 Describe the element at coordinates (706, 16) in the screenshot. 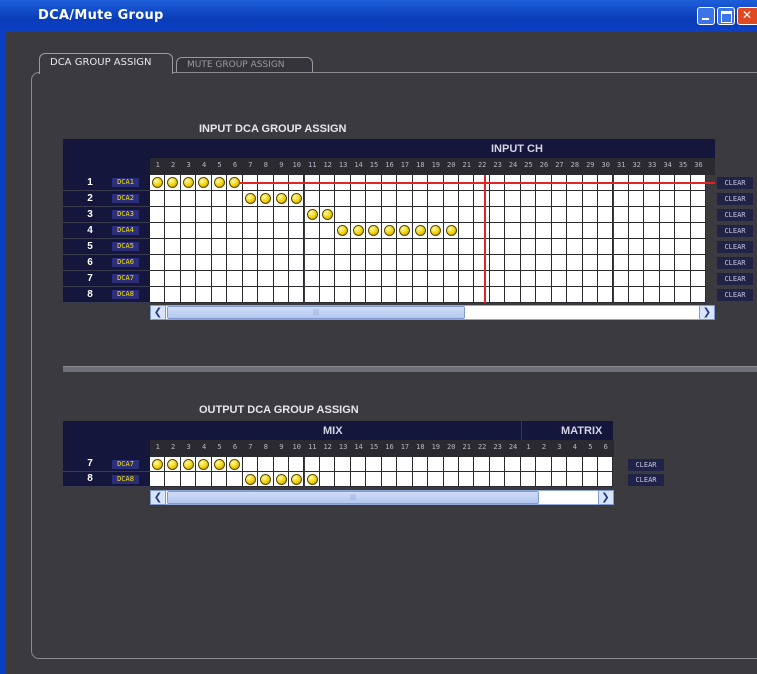

I see `minimize-icon` at that location.